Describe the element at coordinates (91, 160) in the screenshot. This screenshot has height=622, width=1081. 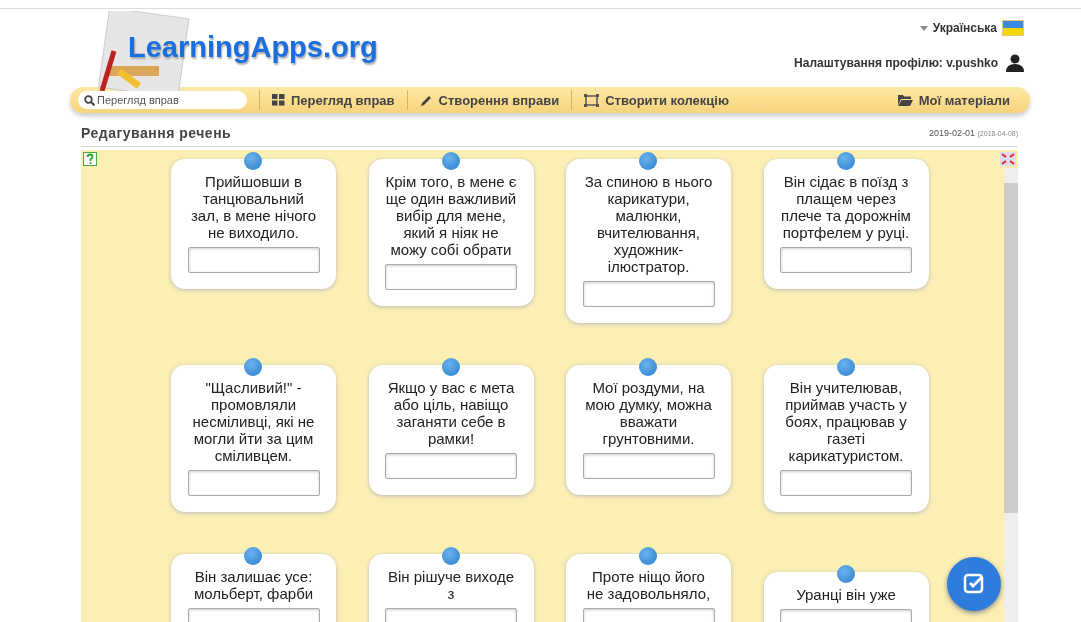
I see `help-icon` at that location.